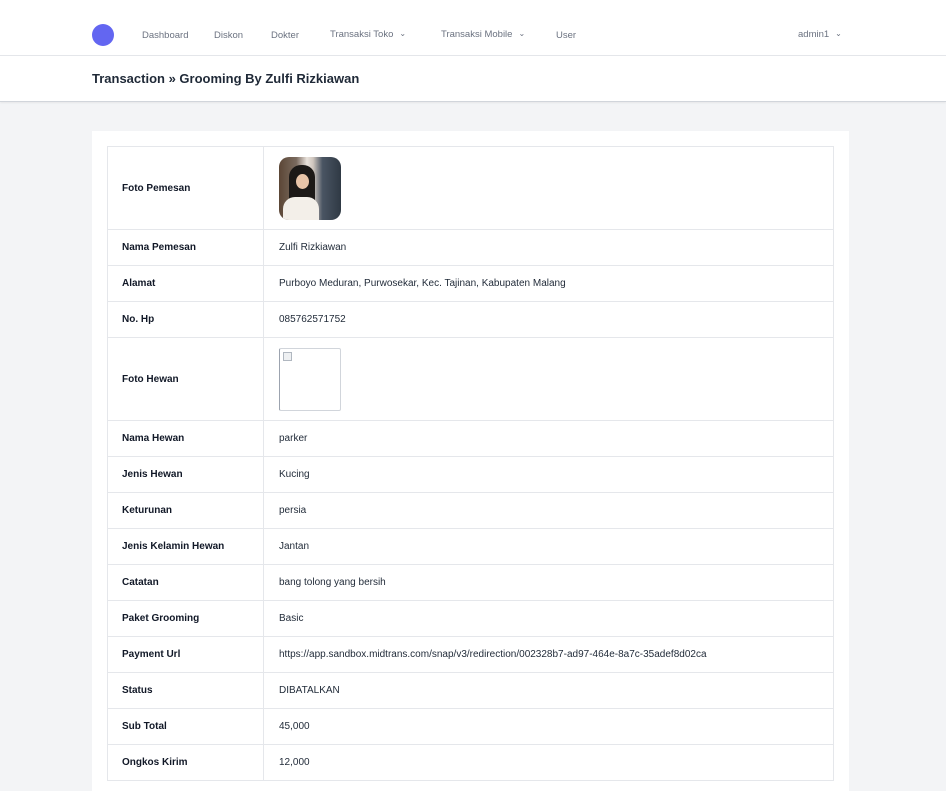  What do you see at coordinates (185, 188) in the screenshot?
I see `row-label: Foto Pemesan` at bounding box center [185, 188].